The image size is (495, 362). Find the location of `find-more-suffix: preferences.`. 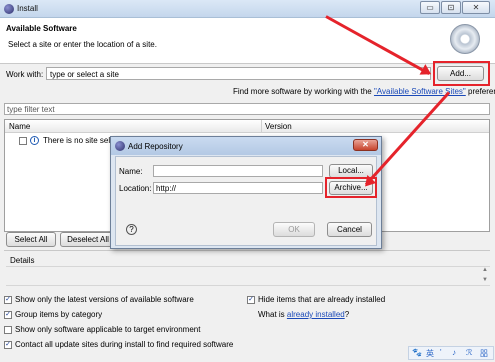

find-more-suffix: preferences. is located at coordinates (481, 91).